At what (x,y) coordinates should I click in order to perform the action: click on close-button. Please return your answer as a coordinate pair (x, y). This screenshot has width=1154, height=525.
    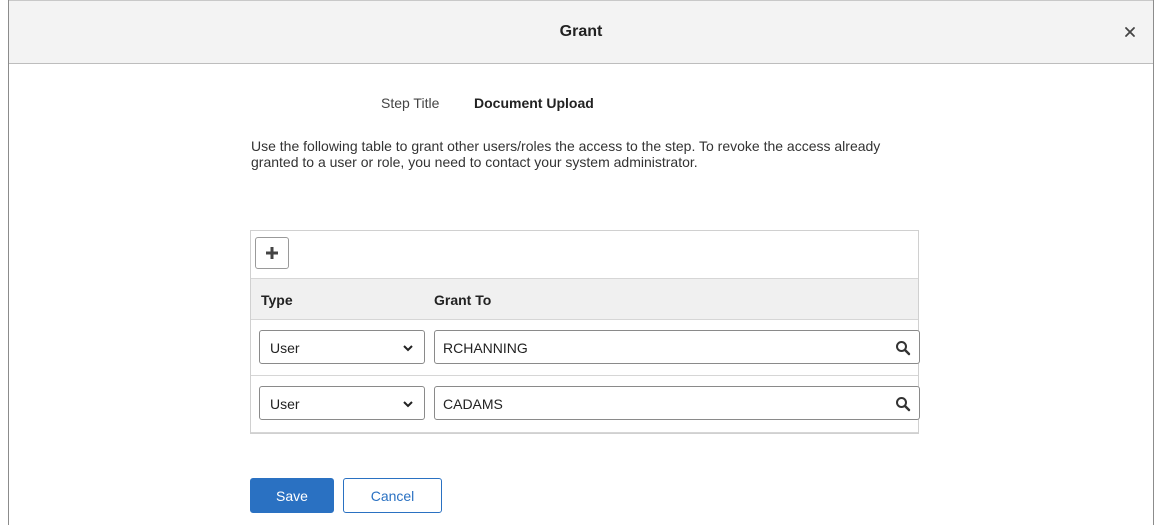
    Looking at the image, I should click on (1130, 32).